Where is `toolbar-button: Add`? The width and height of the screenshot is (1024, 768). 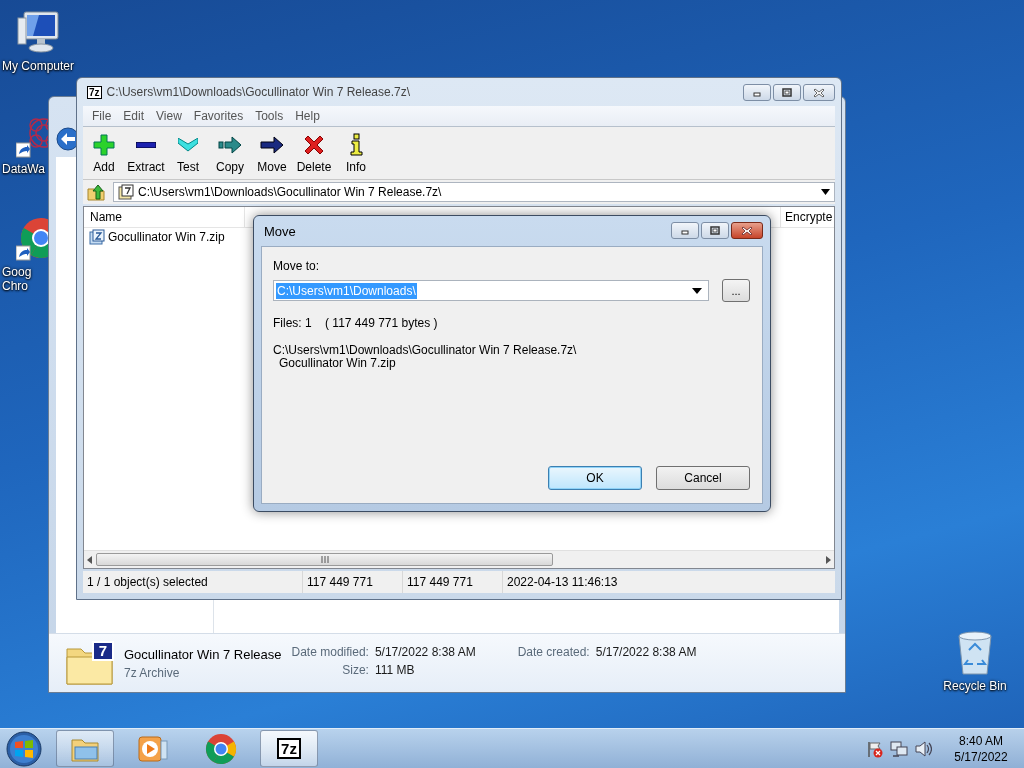
toolbar-button: Add is located at coordinates (104, 153).